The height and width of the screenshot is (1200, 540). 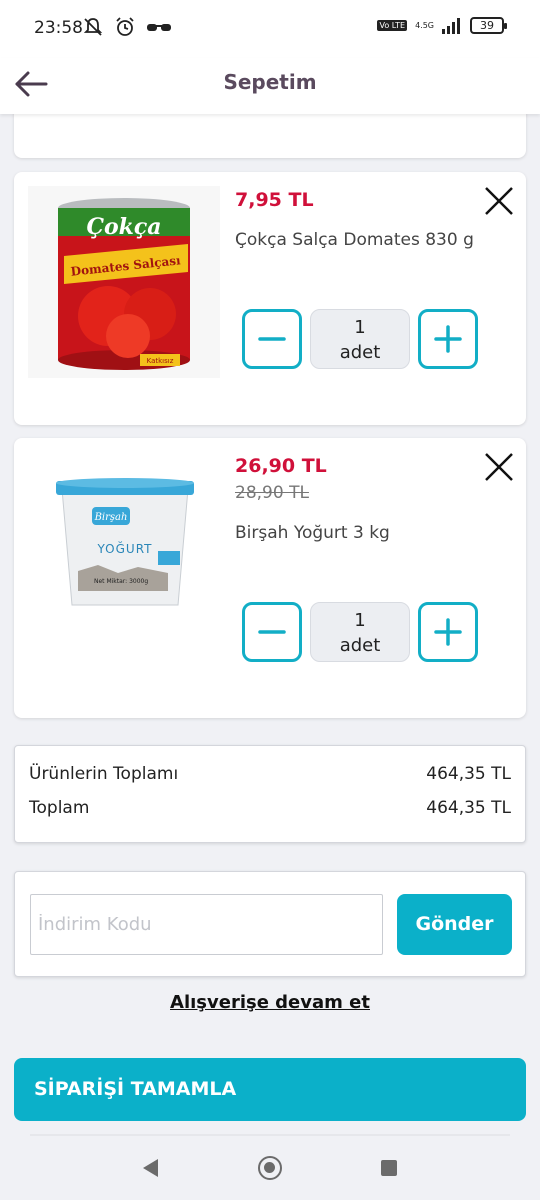 I want to click on status-bar: 23:58 Vo LTE 4.5G 39, so click(x=270, y=29).